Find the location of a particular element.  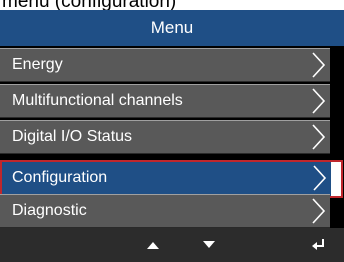

menu-item-diagnostic: Diagnostic is located at coordinates (165, 211).